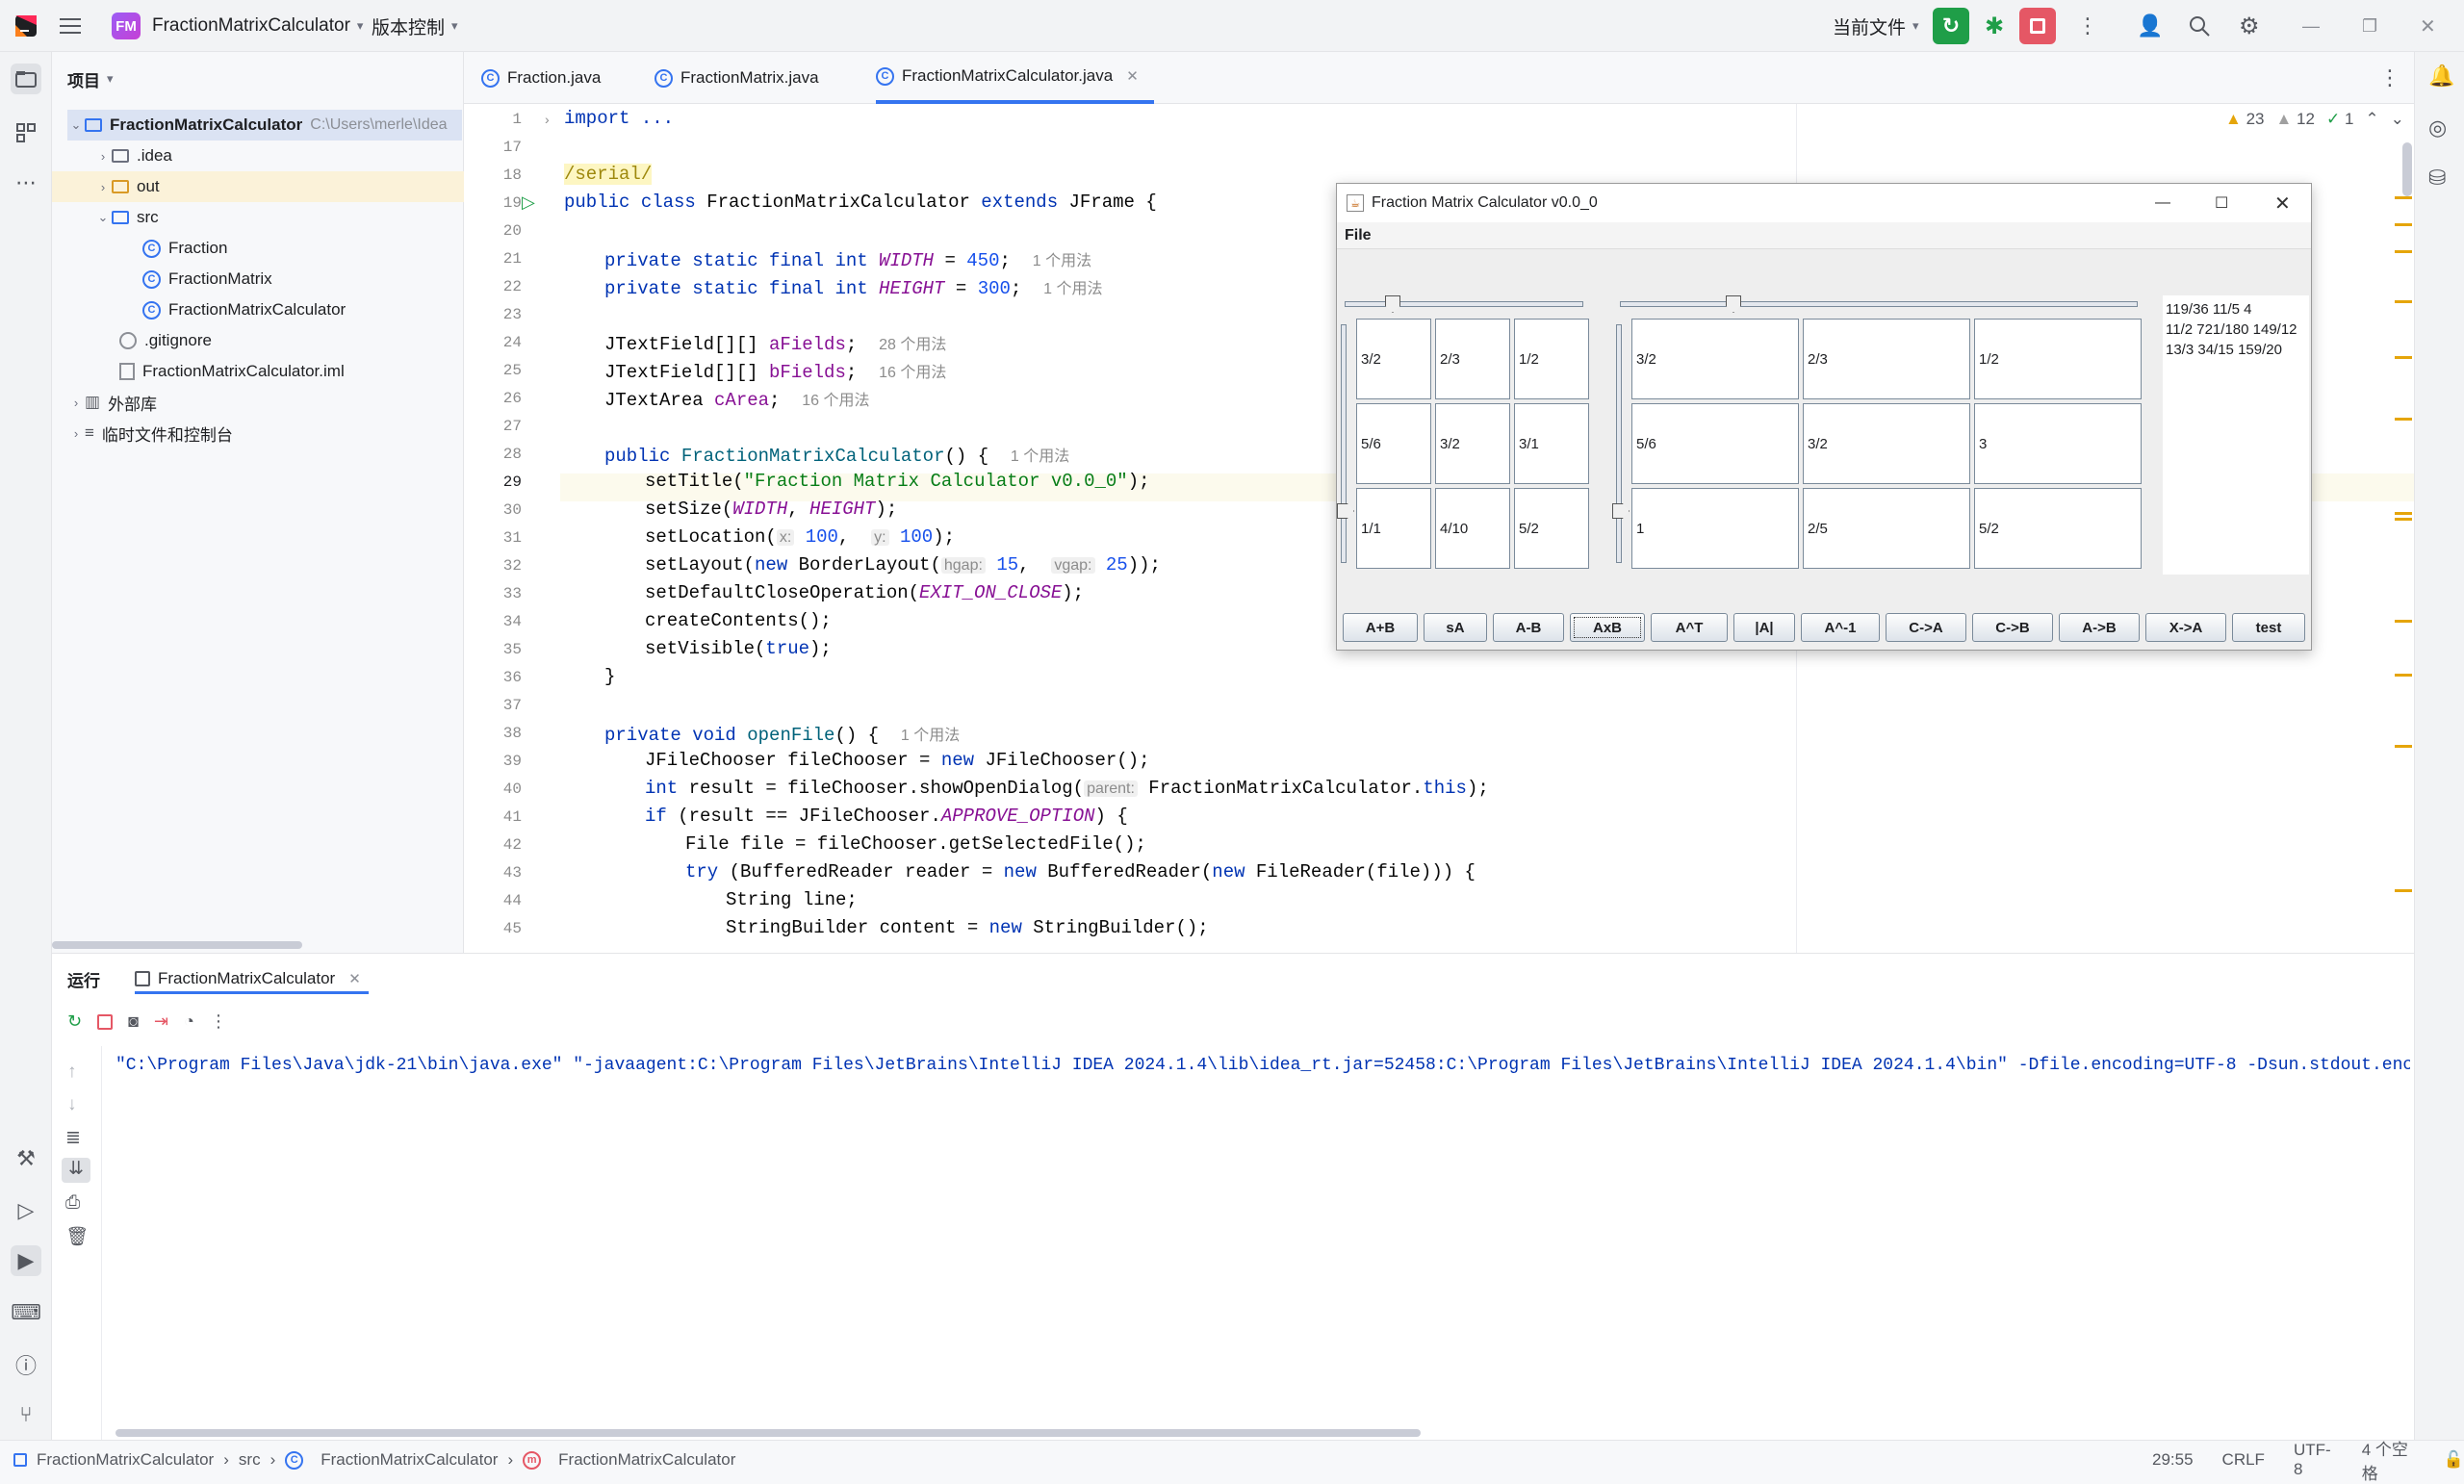  What do you see at coordinates (2454, 1460) in the screenshot?
I see `lock-icon: 🔓` at bounding box center [2454, 1460].